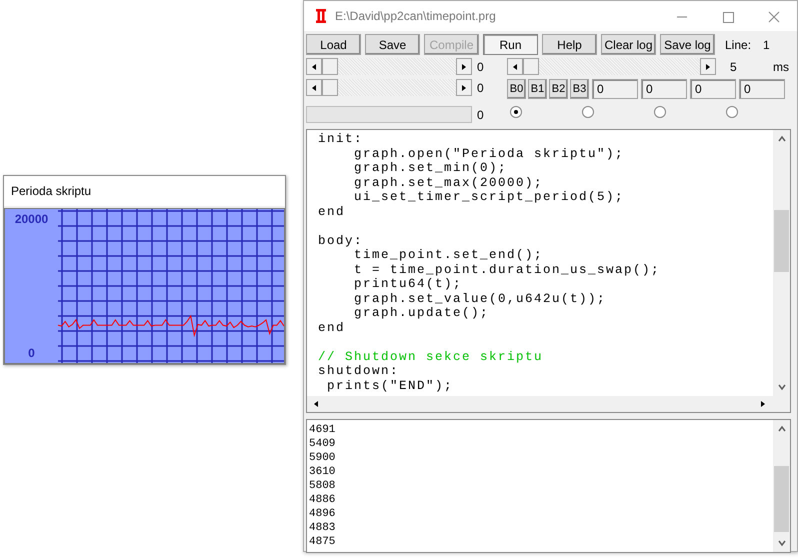  I want to click on log-line: 4886, so click(322, 500).